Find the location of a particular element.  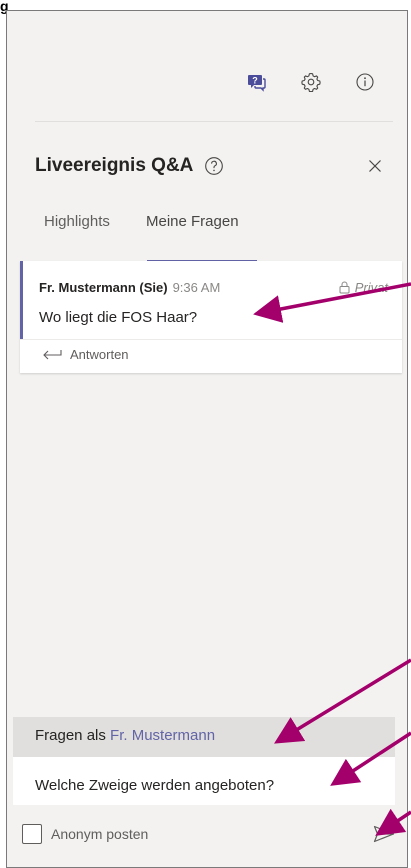

tab-meine-fragen: Meine Fragen is located at coordinates (192, 221).